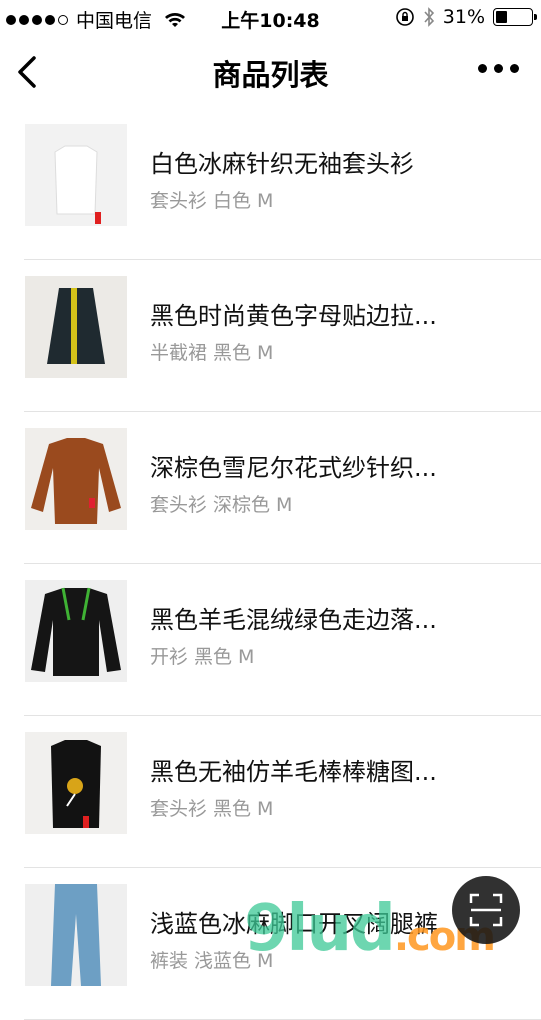 The height and width of the screenshot is (1020, 541). What do you see at coordinates (211, 351) in the screenshot?
I see `product-attributes: 半截裙 黑色 M` at bounding box center [211, 351].